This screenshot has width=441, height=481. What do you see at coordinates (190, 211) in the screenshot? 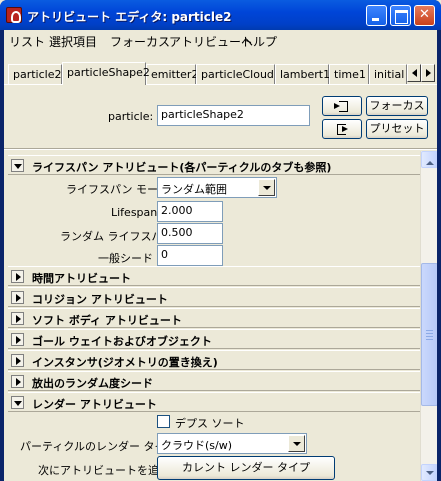
I see `lifespan-field: 2.000` at bounding box center [190, 211].